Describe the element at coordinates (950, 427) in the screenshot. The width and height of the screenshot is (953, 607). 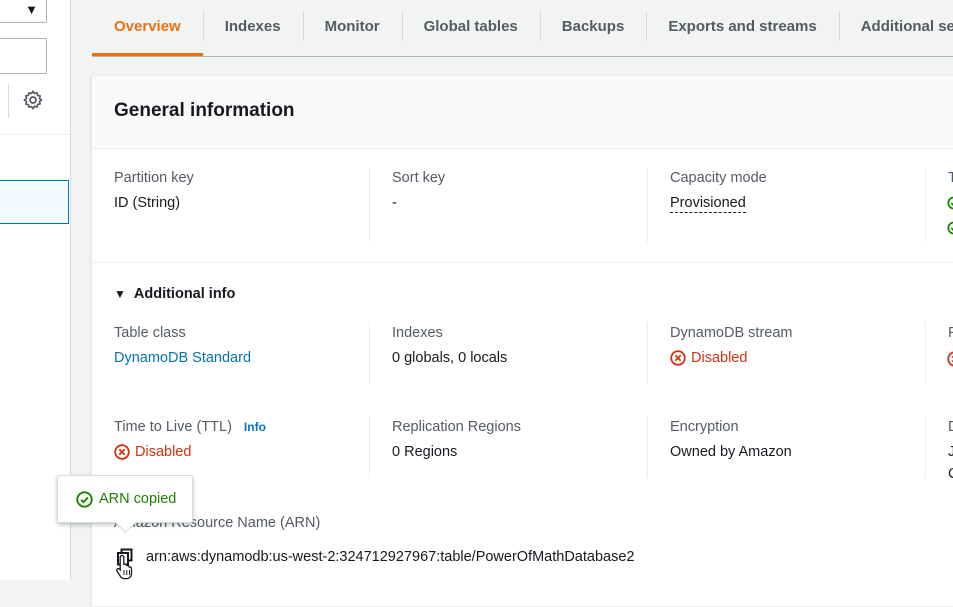
I see `truncated-label: D` at that location.